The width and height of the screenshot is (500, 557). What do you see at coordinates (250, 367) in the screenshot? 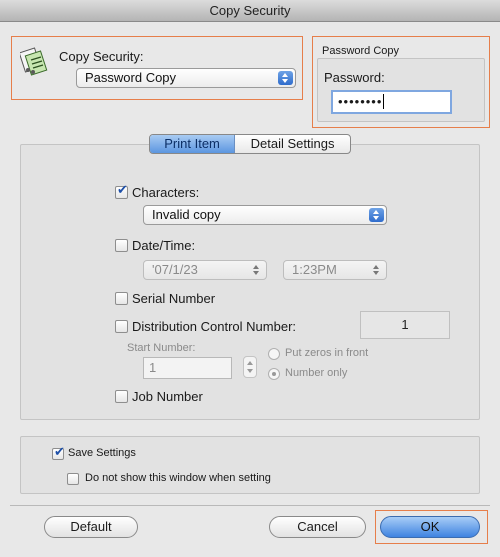
I see `start-number-stepper` at bounding box center [250, 367].